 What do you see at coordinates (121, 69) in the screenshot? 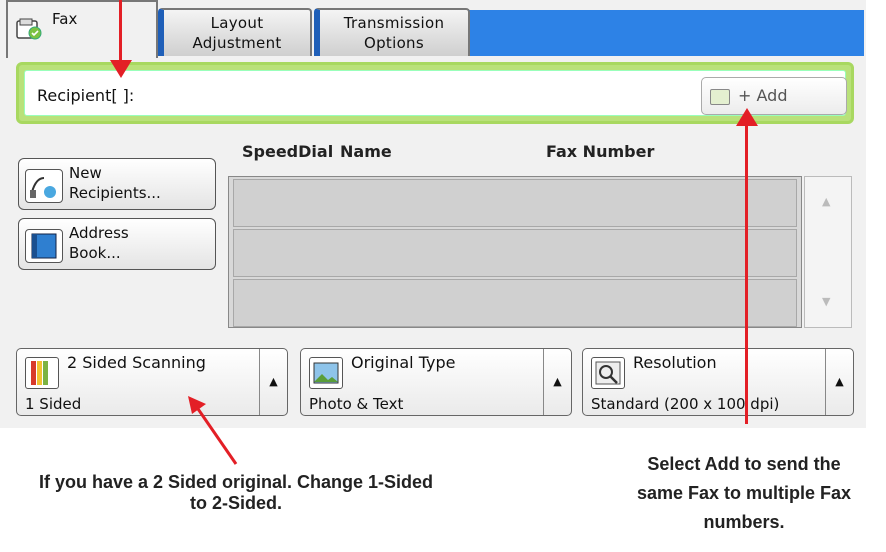
I see `annotation-arrowhead-recipient` at bounding box center [121, 69].